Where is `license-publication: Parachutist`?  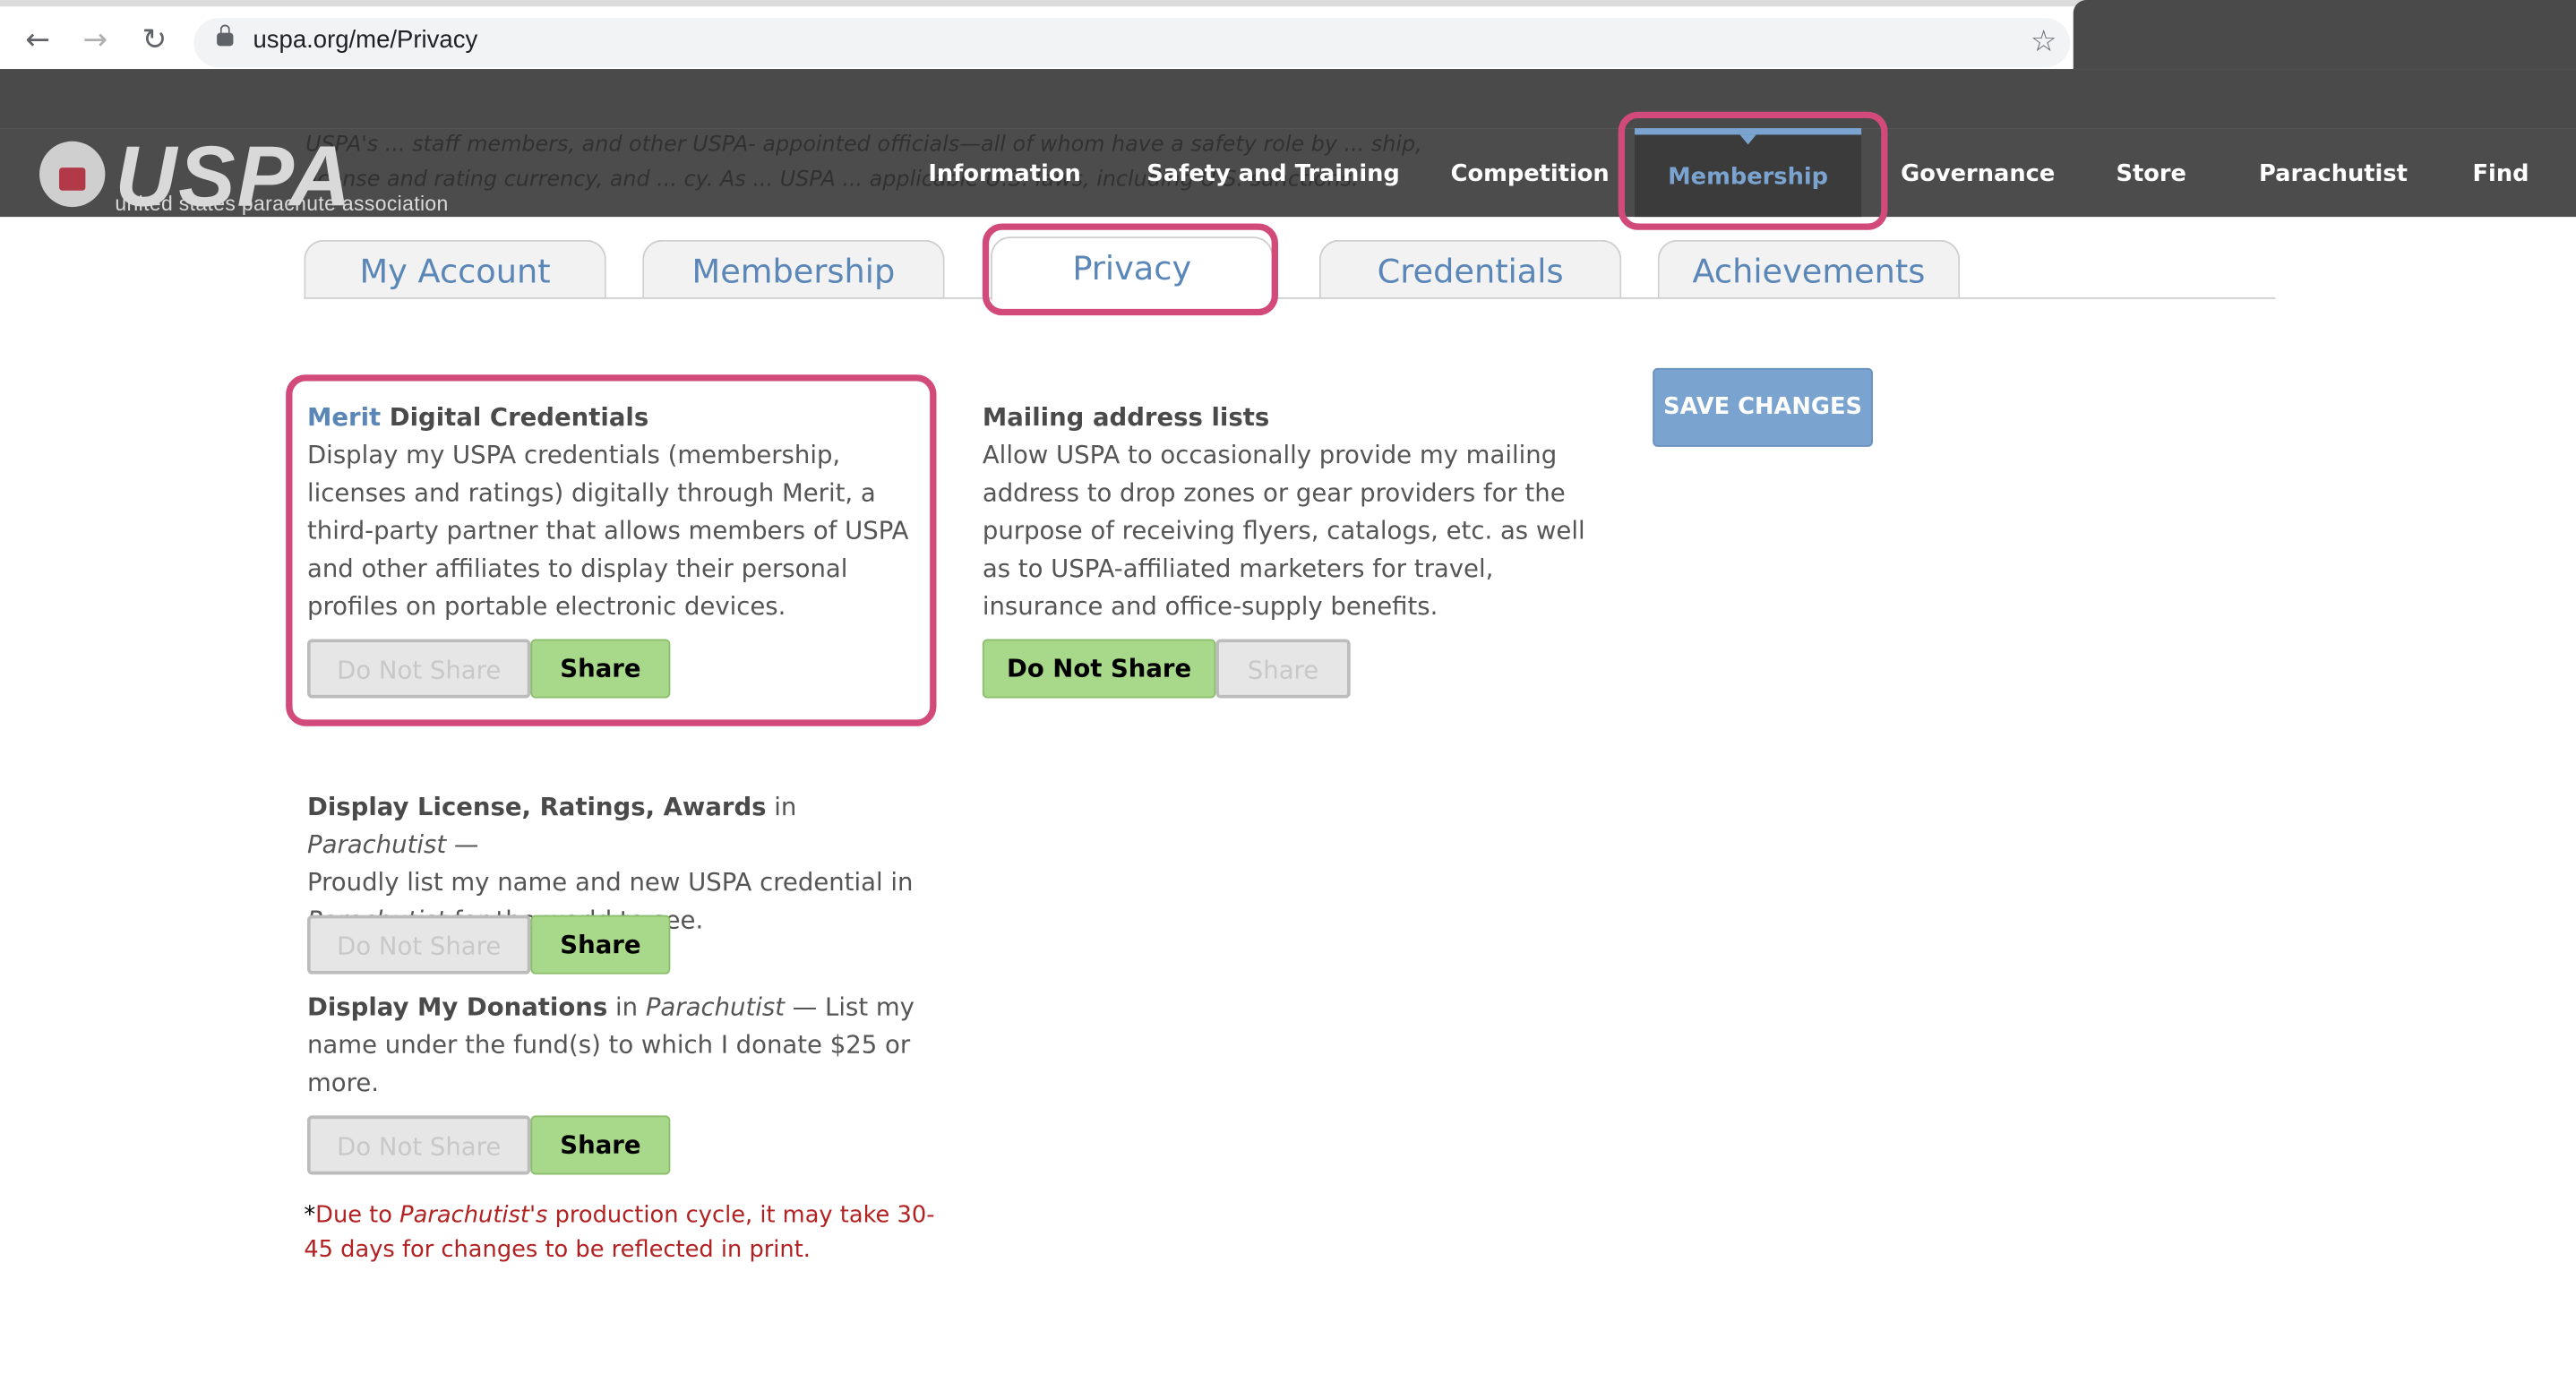 license-publication: Parachutist is located at coordinates (376, 844).